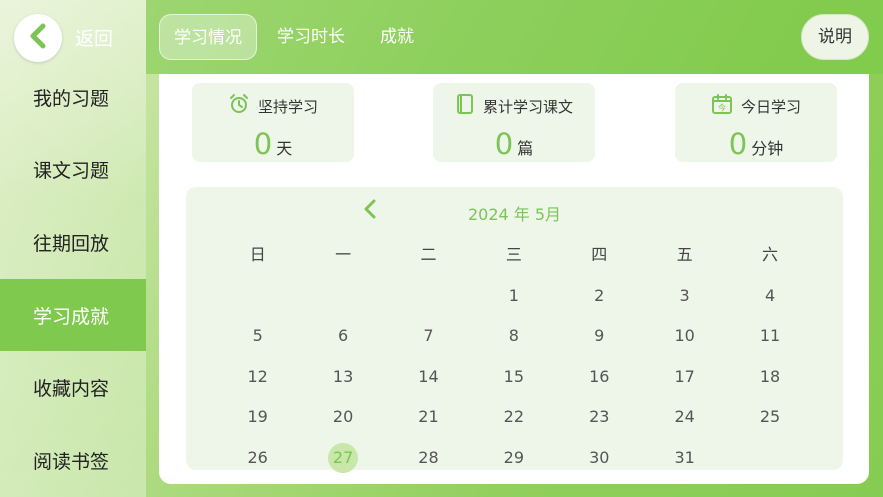 Image resolution: width=883 pixels, height=497 pixels. Describe the element at coordinates (397, 37) in the screenshot. I see `tab-achievements: 成就` at that location.